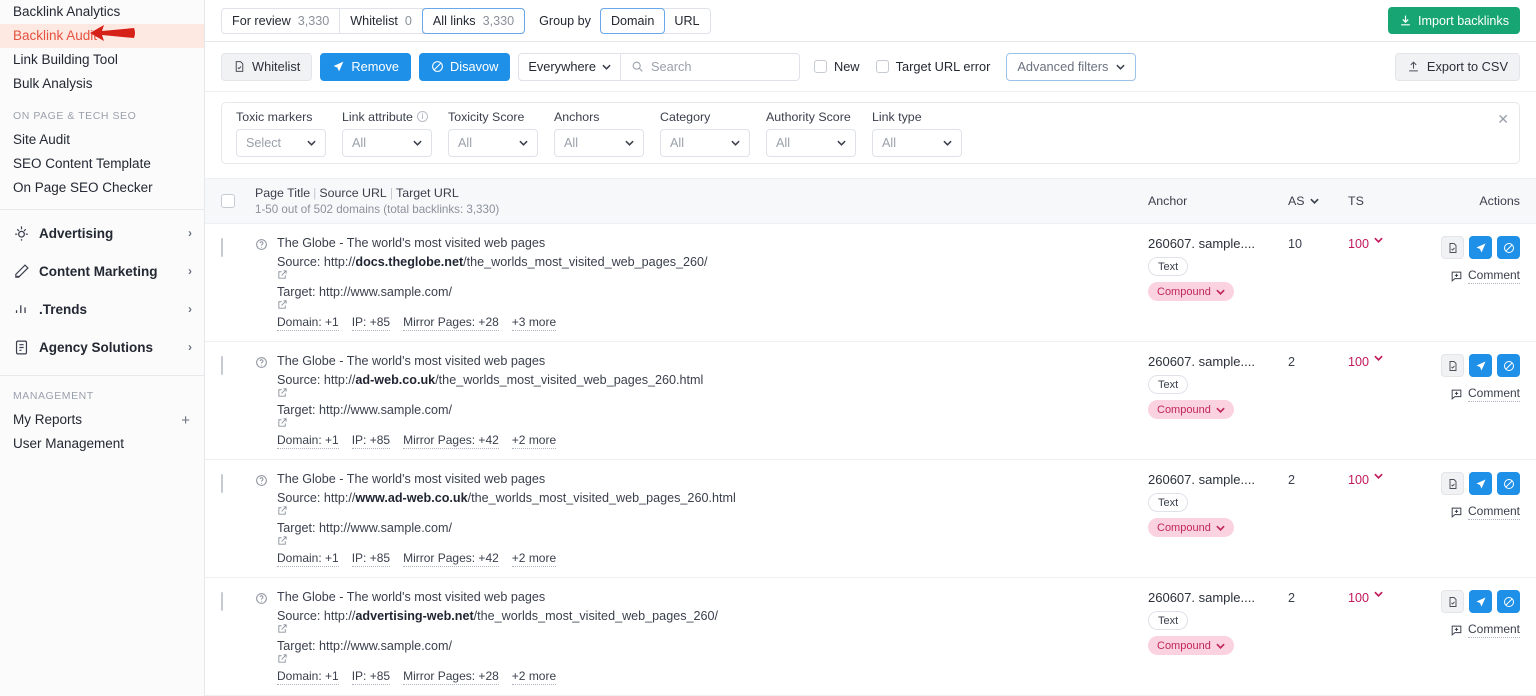  Describe the element at coordinates (686, 21) in the screenshot. I see `group-by-url: URL` at that location.